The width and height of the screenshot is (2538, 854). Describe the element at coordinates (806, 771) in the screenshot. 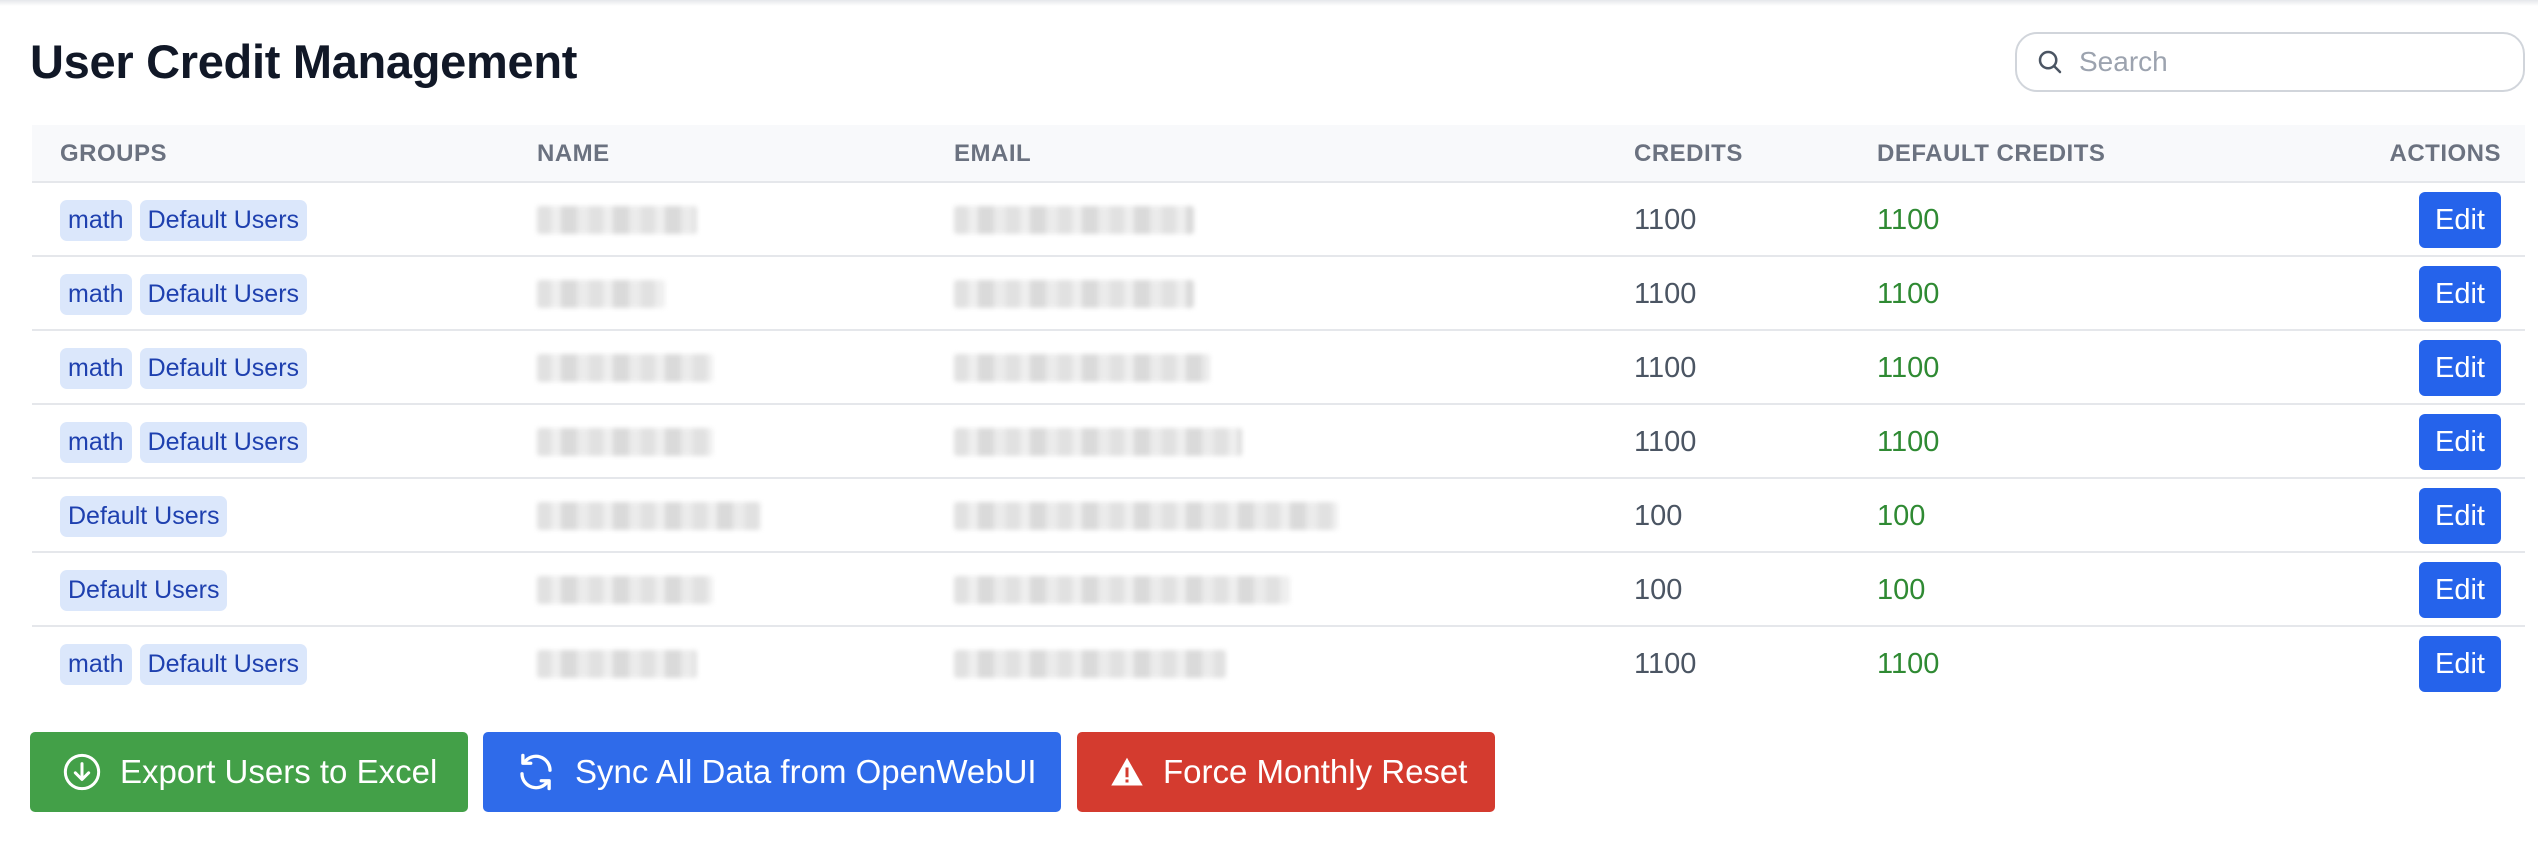

I see `sync-button-label: Sync All Data from OpenWebUI` at that location.